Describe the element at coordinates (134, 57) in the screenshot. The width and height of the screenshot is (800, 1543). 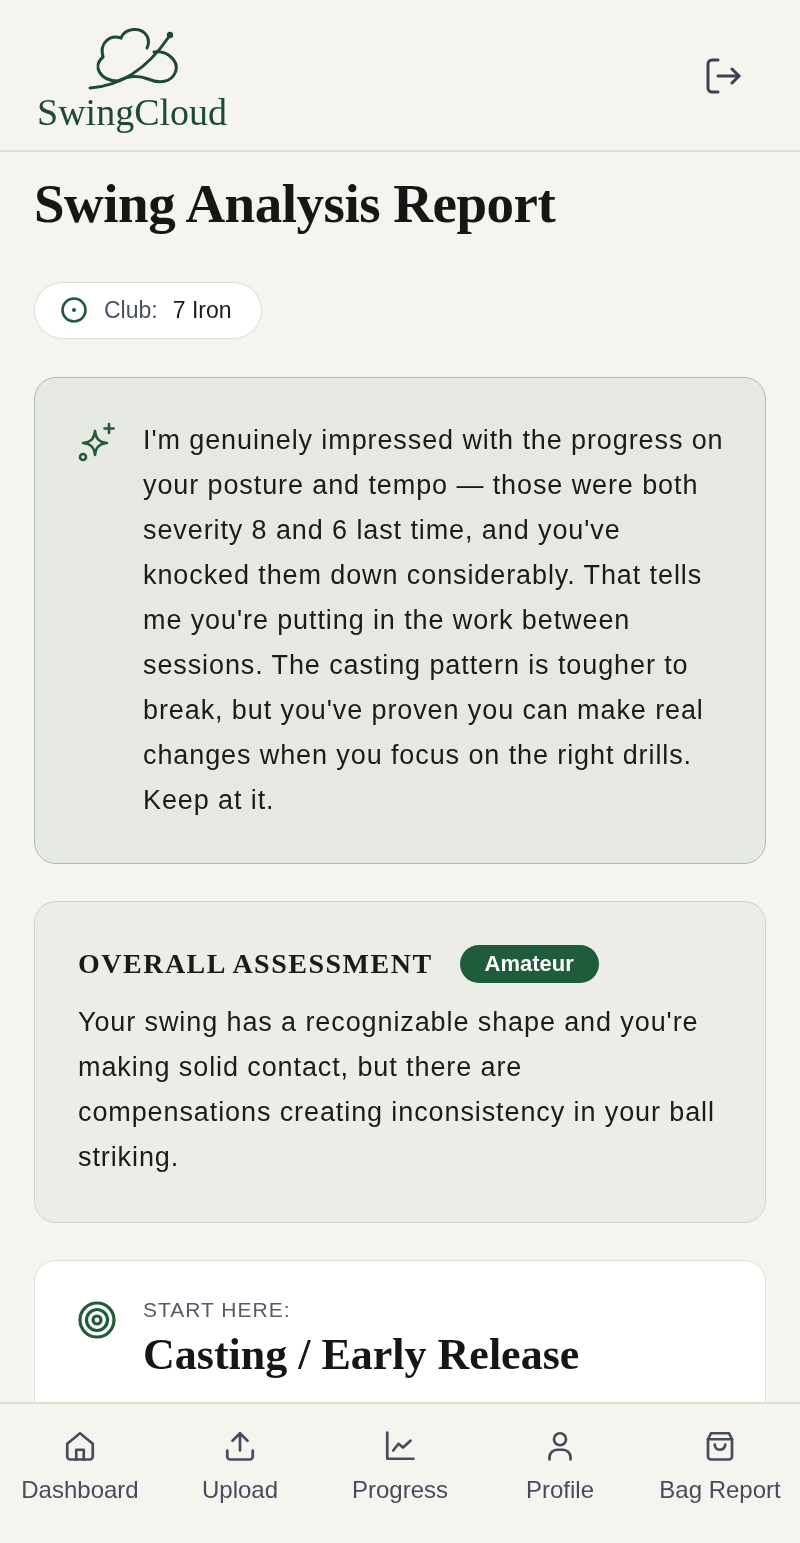
I see `cloud-logo-icon` at that location.